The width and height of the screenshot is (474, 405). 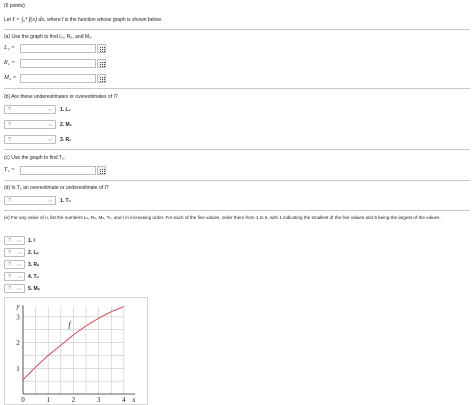 What do you see at coordinates (65, 201) in the screenshot?
I see `t2-estimate-label: 1. T₂` at bounding box center [65, 201].